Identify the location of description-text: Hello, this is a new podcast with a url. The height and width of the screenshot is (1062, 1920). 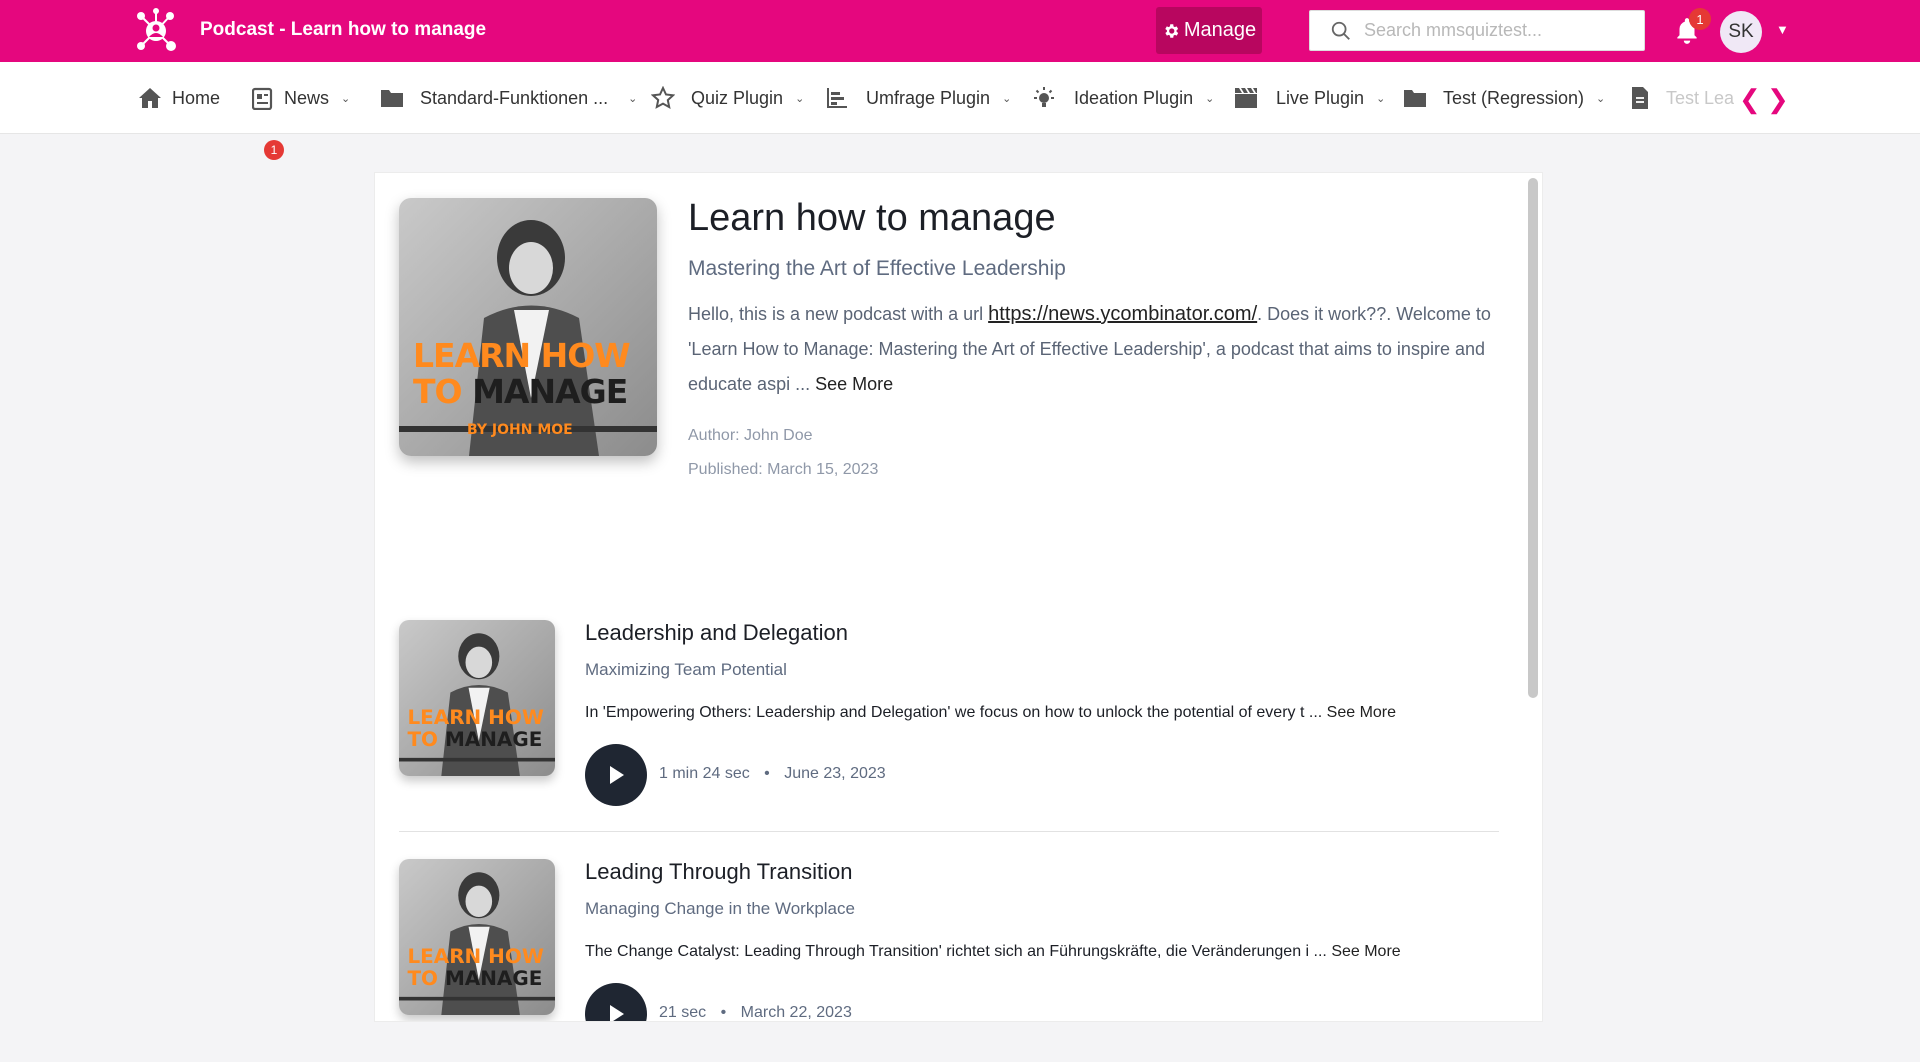
(838, 314).